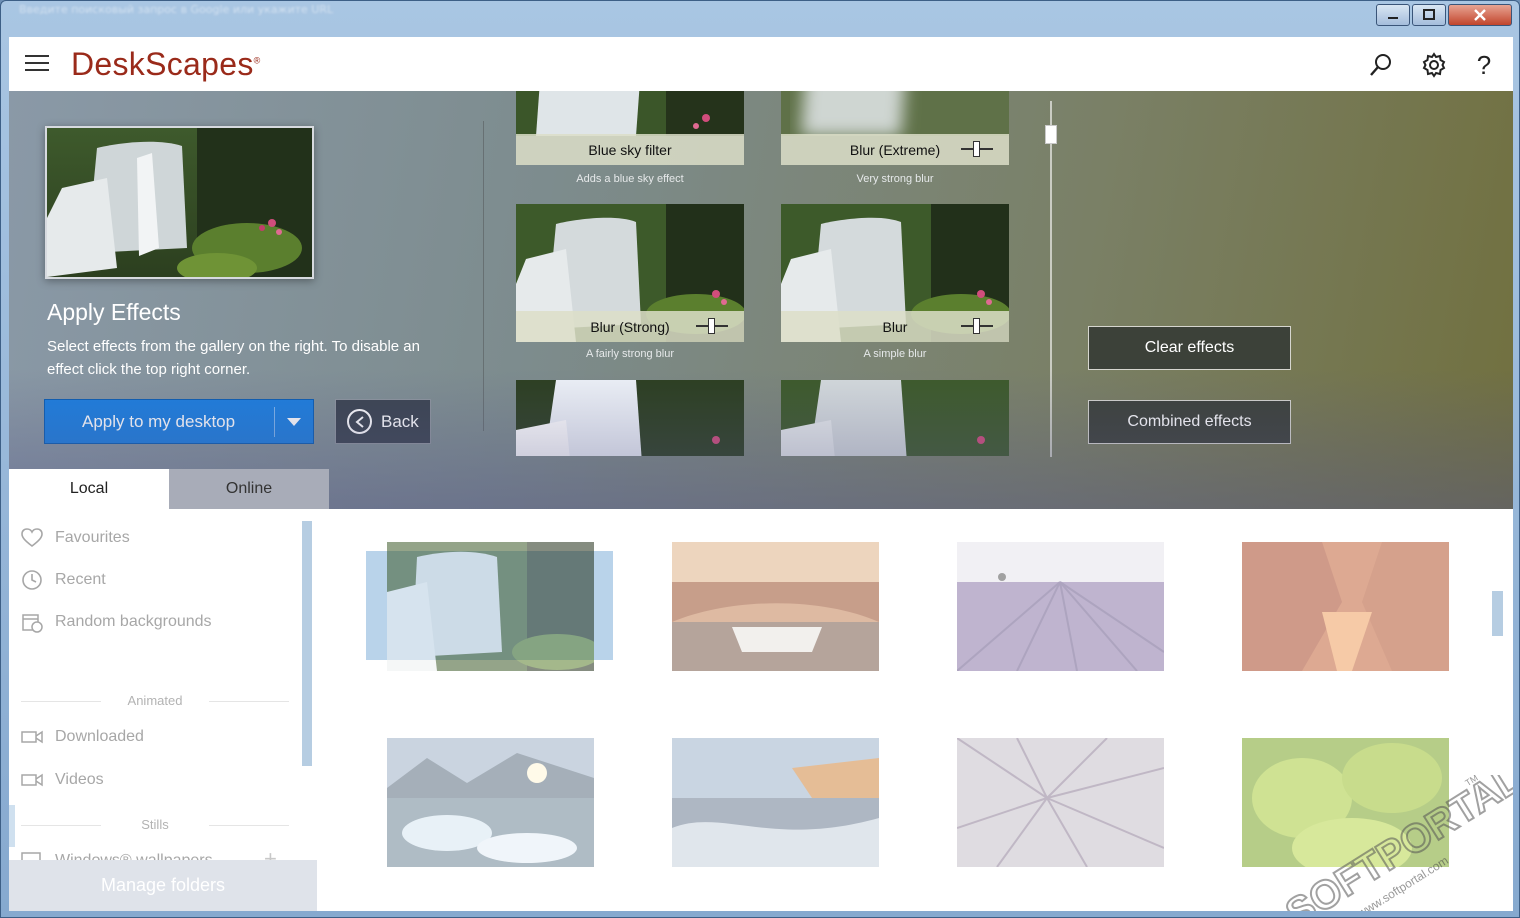 The image size is (1520, 918). I want to click on gear-icon, so click(1434, 65).